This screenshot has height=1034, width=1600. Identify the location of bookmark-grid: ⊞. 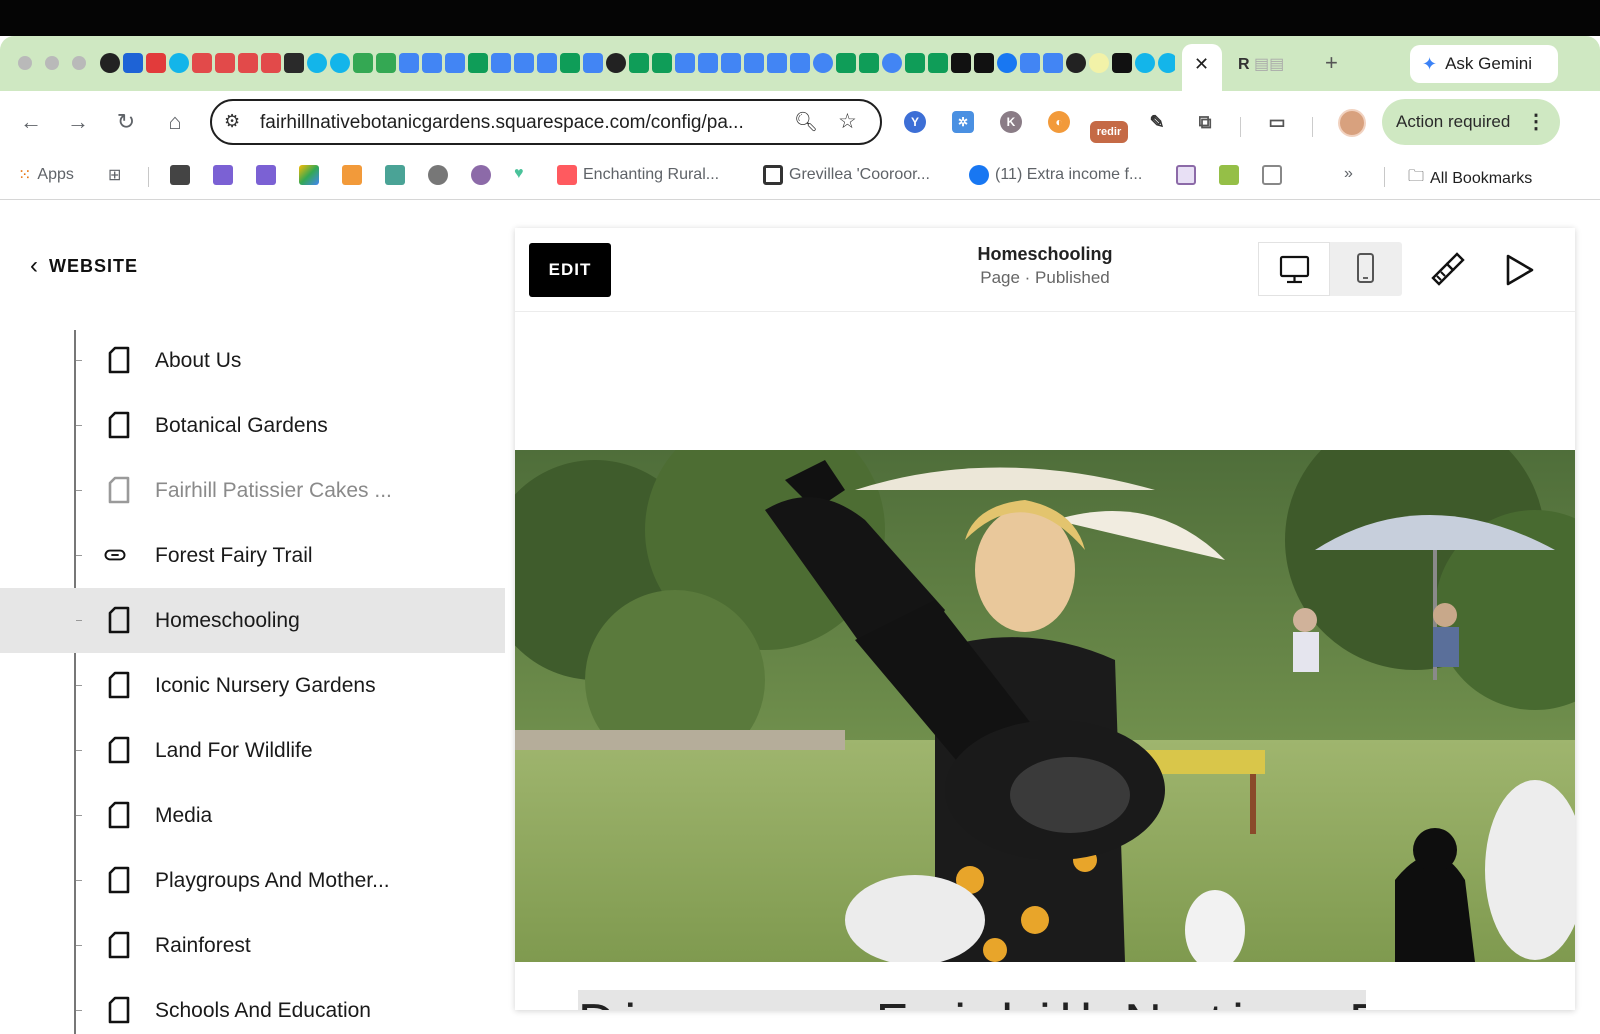
(114, 175).